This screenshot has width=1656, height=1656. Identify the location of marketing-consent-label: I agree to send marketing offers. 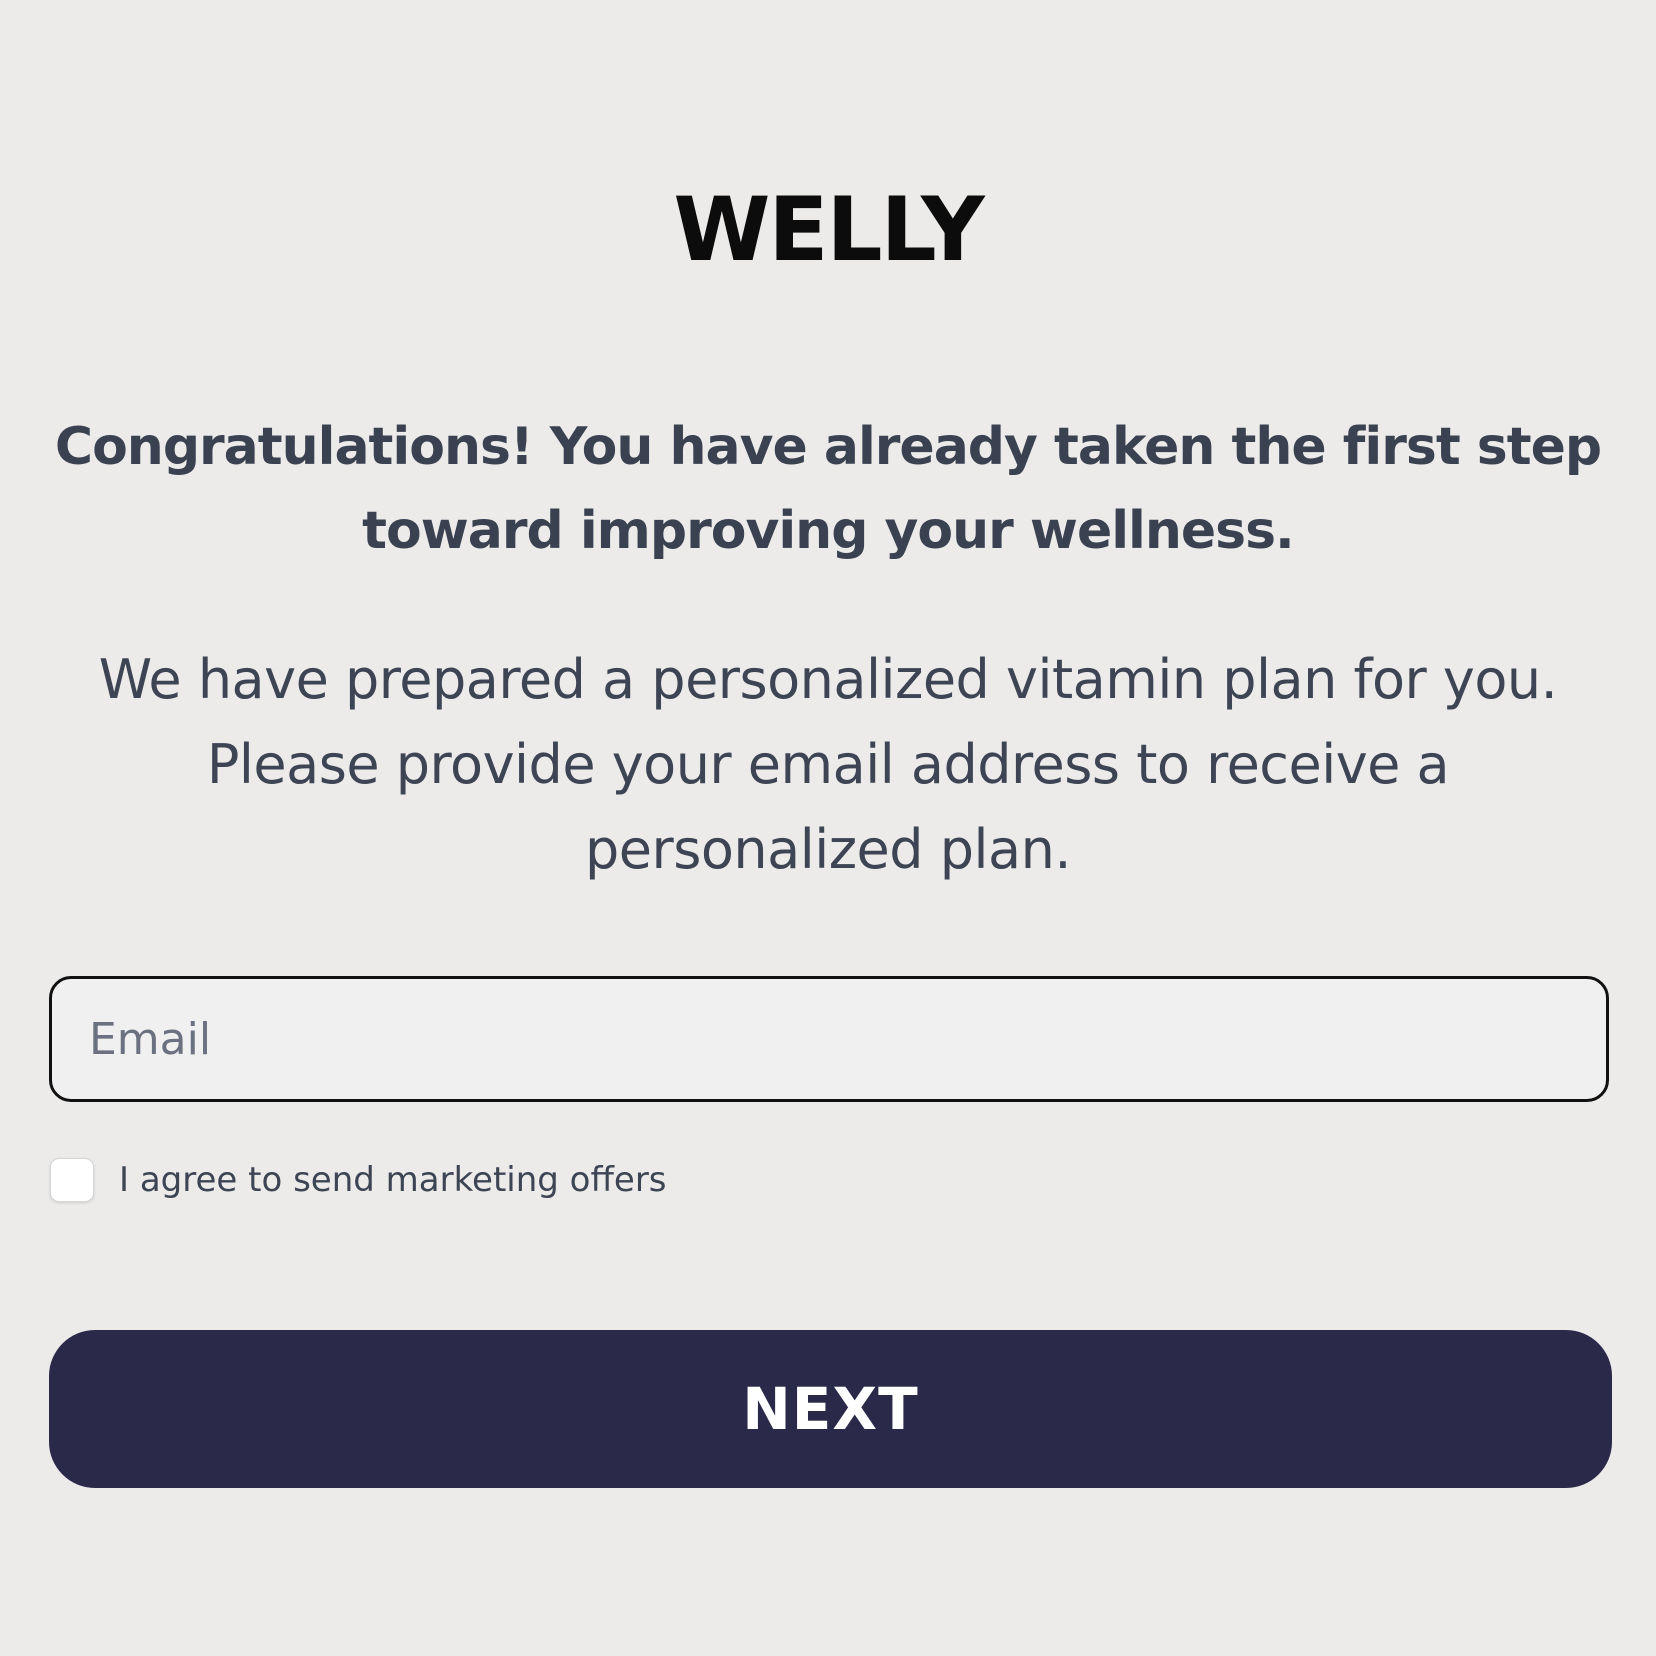
(393, 1180).